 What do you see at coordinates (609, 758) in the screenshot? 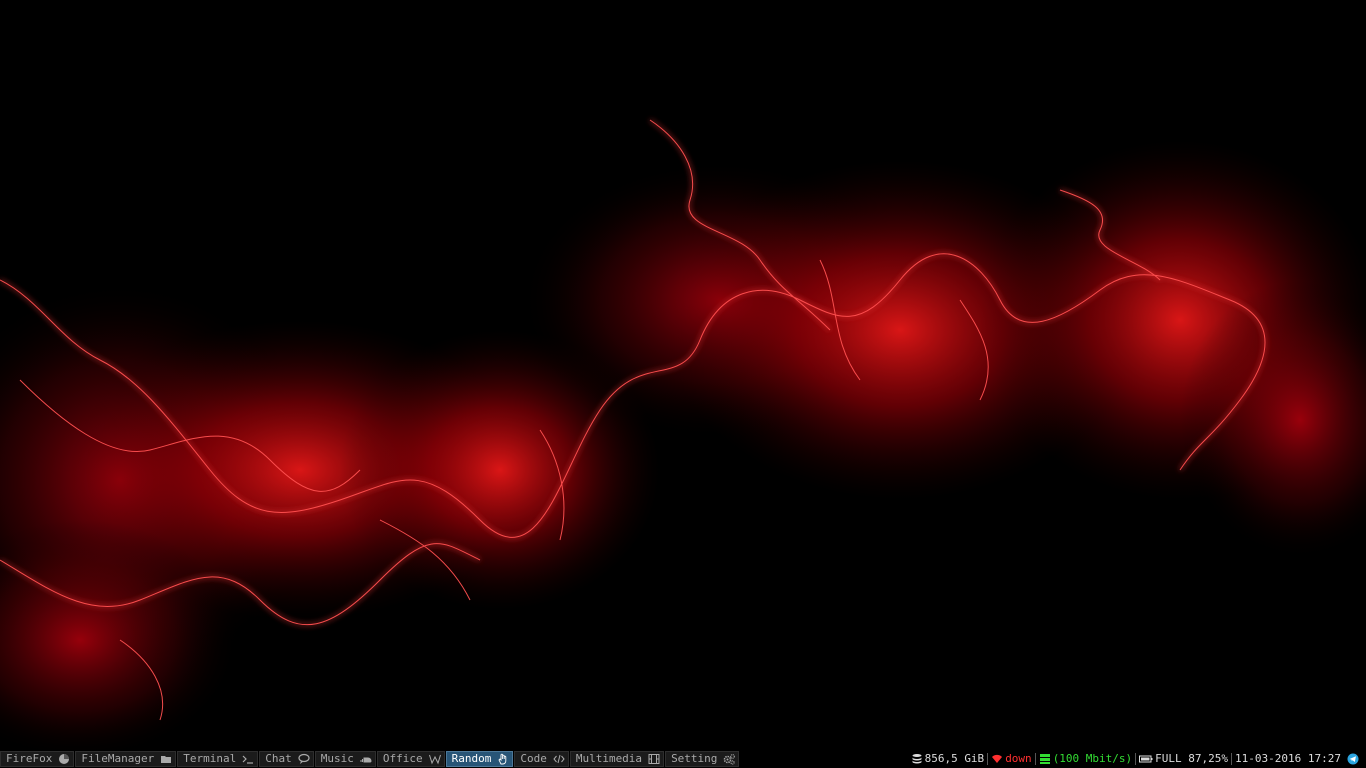
I see `workspace-label: Multimedia` at bounding box center [609, 758].